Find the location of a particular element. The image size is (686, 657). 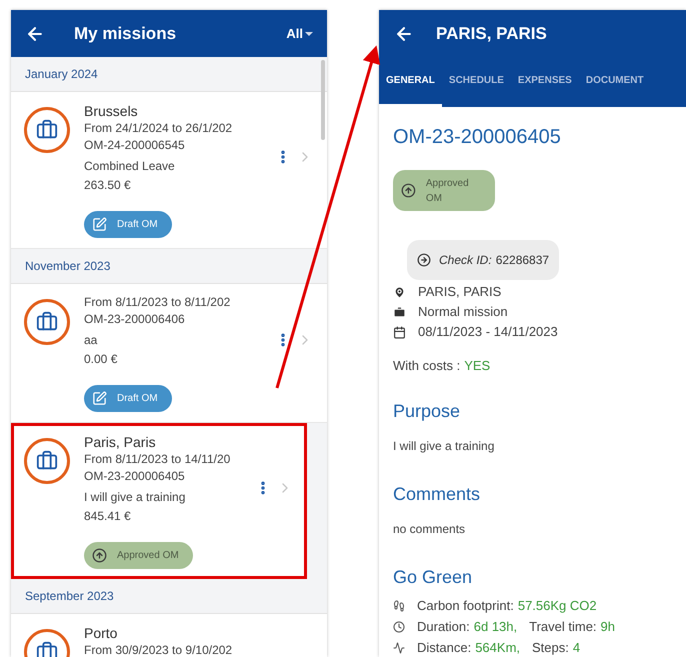

mission-card: Porto From 30/9/2023 to 9/10/202 is located at coordinates (169, 635).